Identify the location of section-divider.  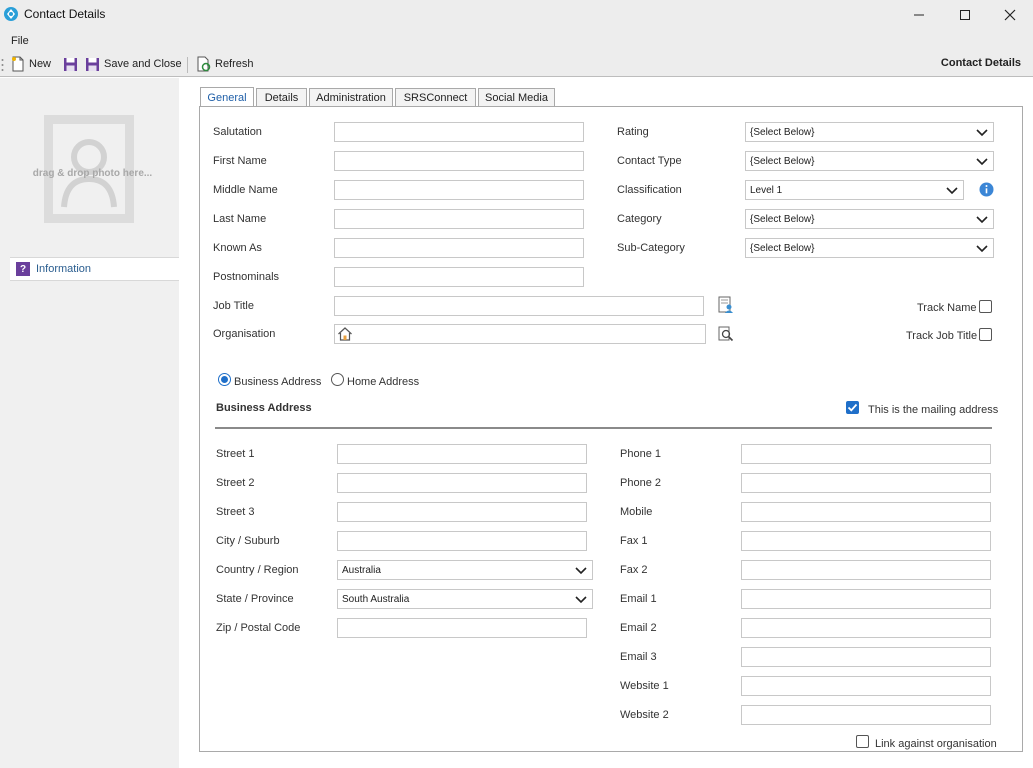
(603, 428).